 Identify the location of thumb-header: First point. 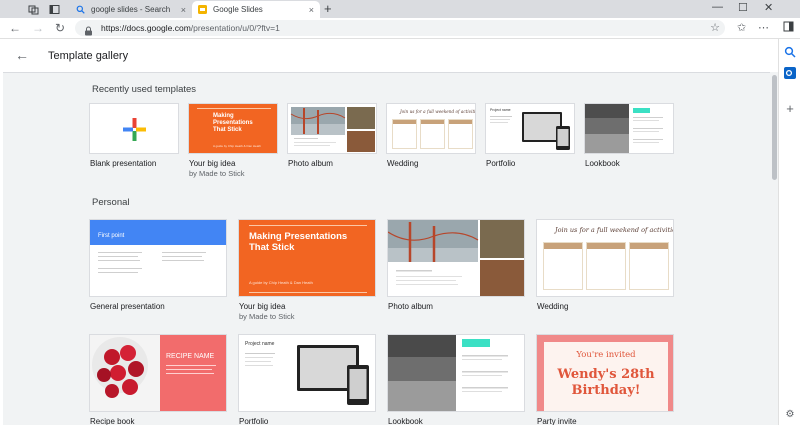
(158, 232).